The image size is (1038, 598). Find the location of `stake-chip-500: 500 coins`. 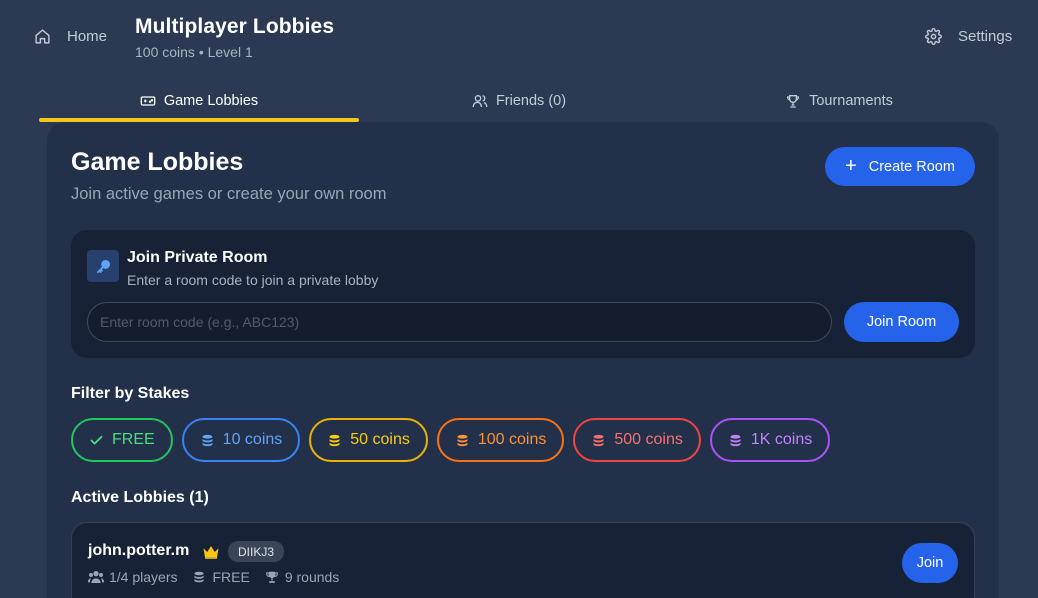

stake-chip-500: 500 coins is located at coordinates (637, 440).